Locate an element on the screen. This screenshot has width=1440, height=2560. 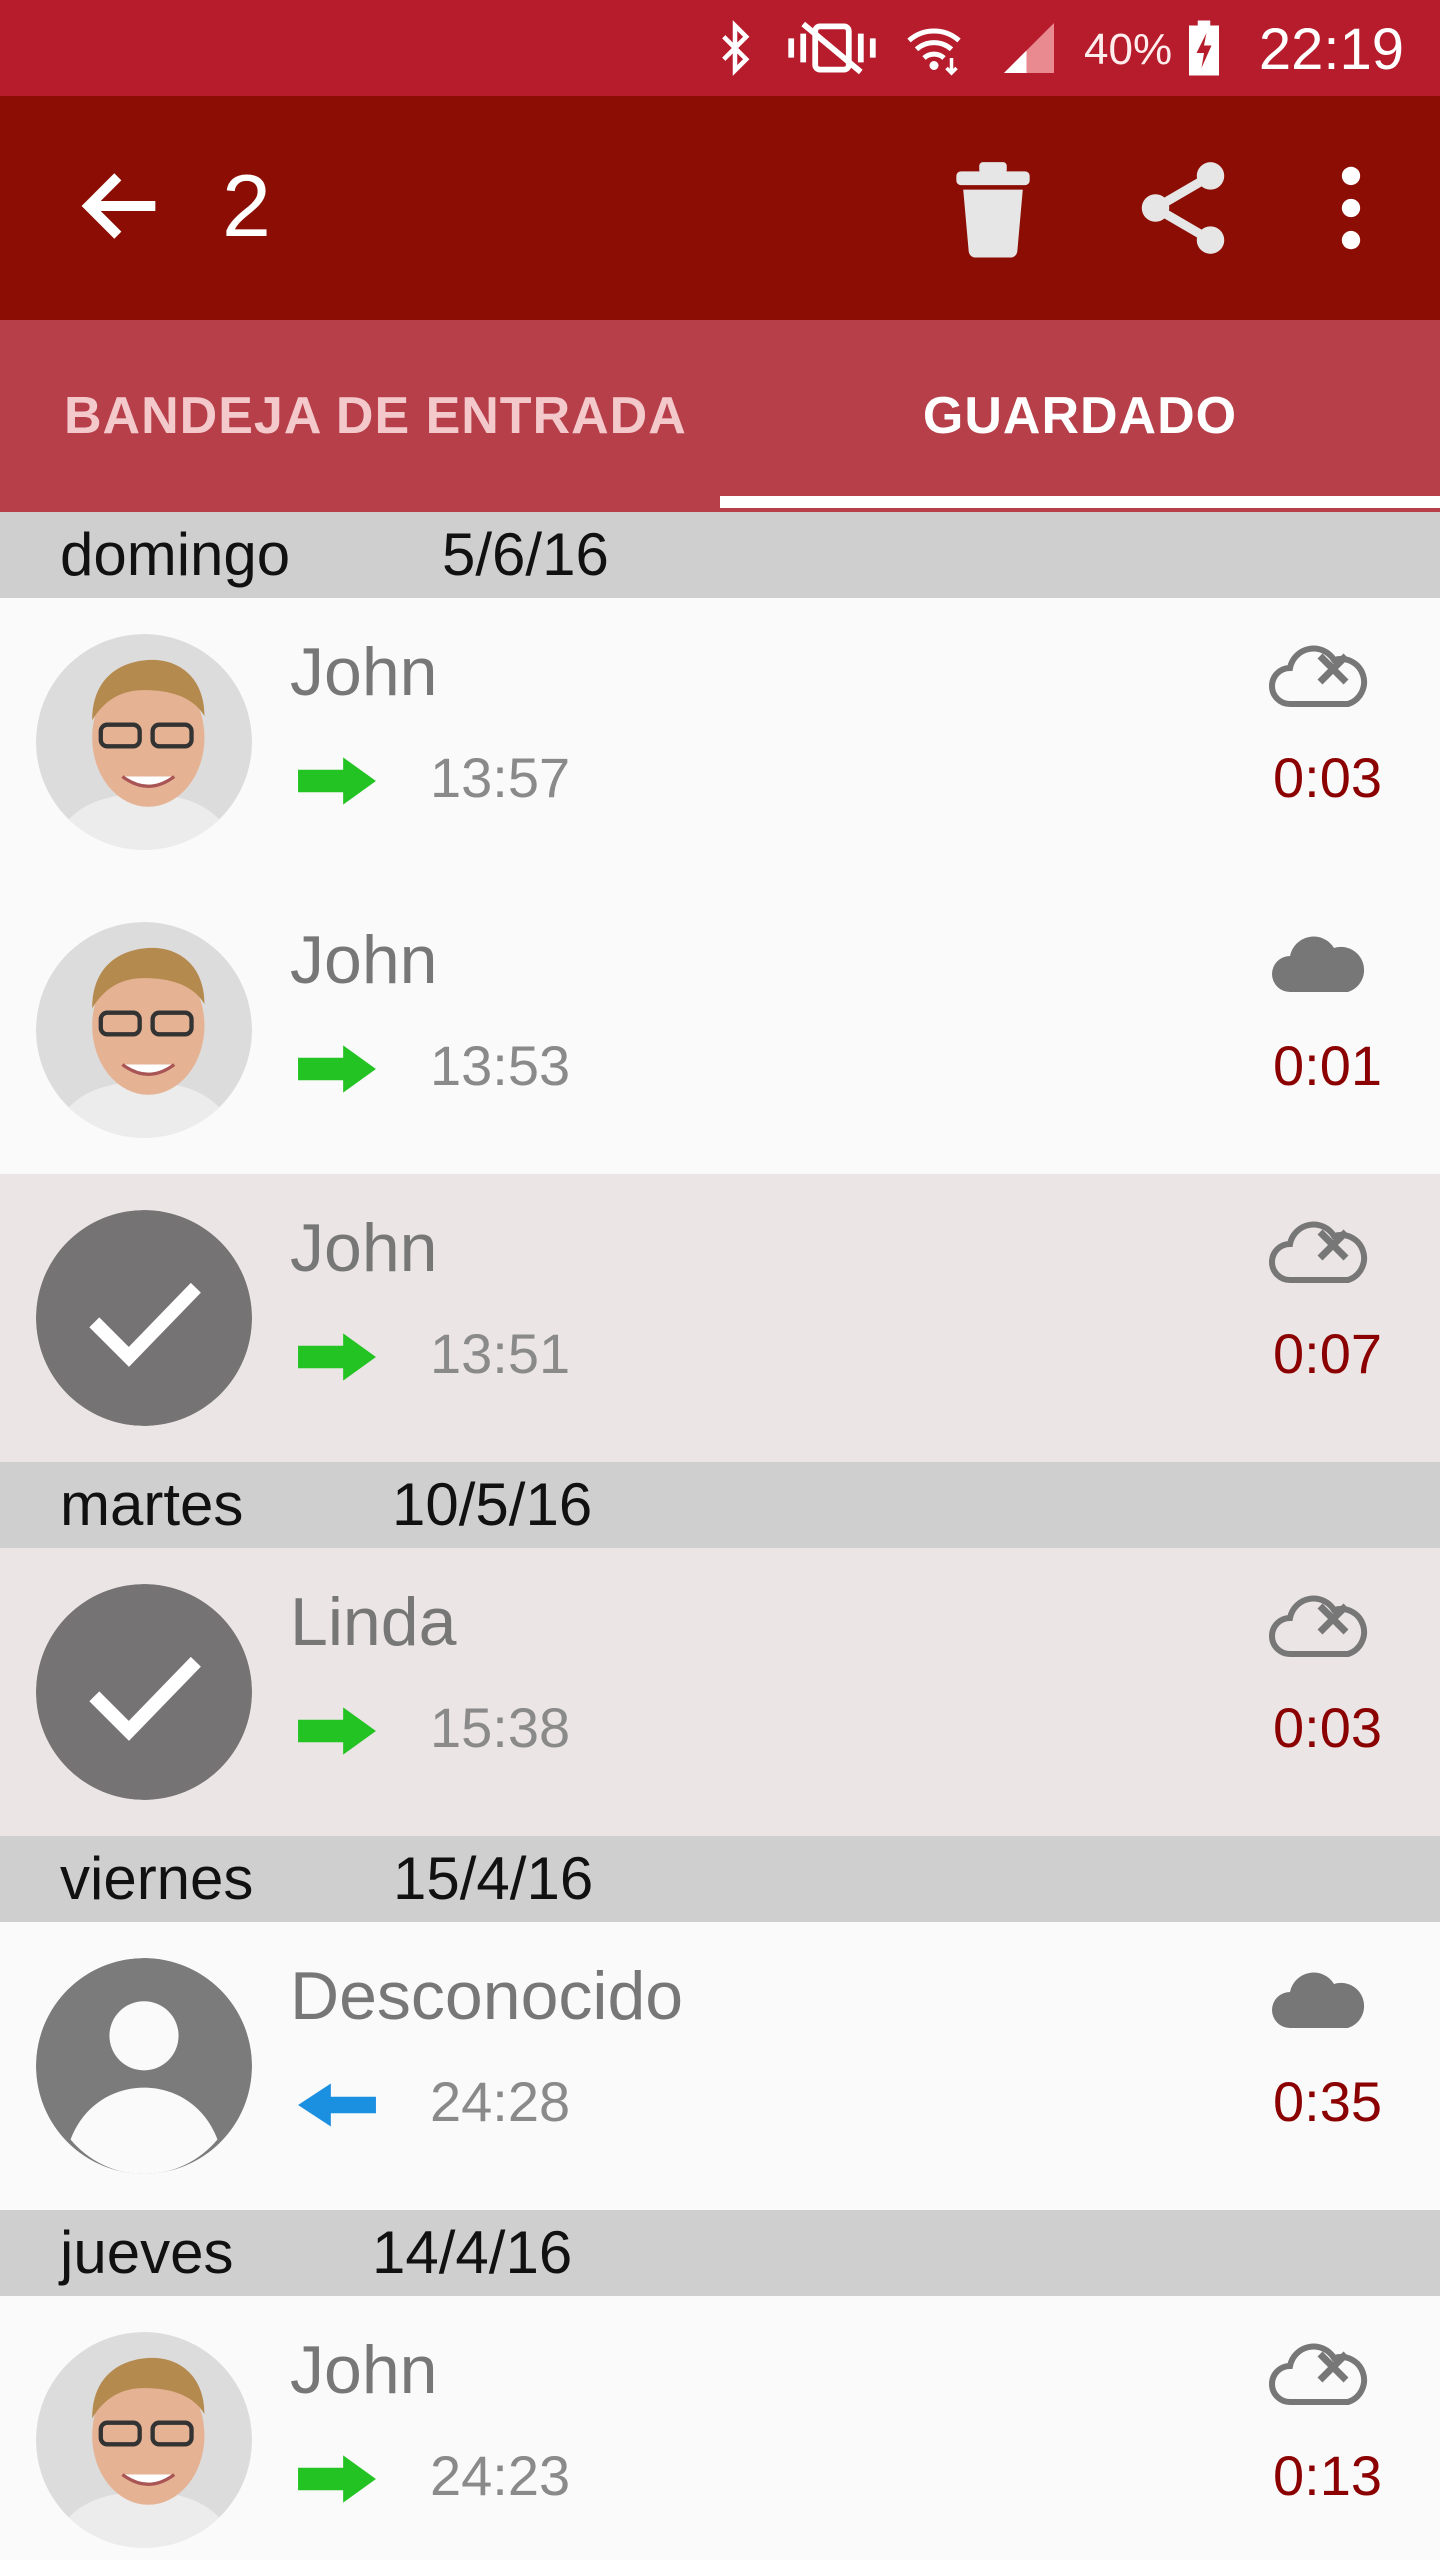
wifi-icon is located at coordinates (934, 52).